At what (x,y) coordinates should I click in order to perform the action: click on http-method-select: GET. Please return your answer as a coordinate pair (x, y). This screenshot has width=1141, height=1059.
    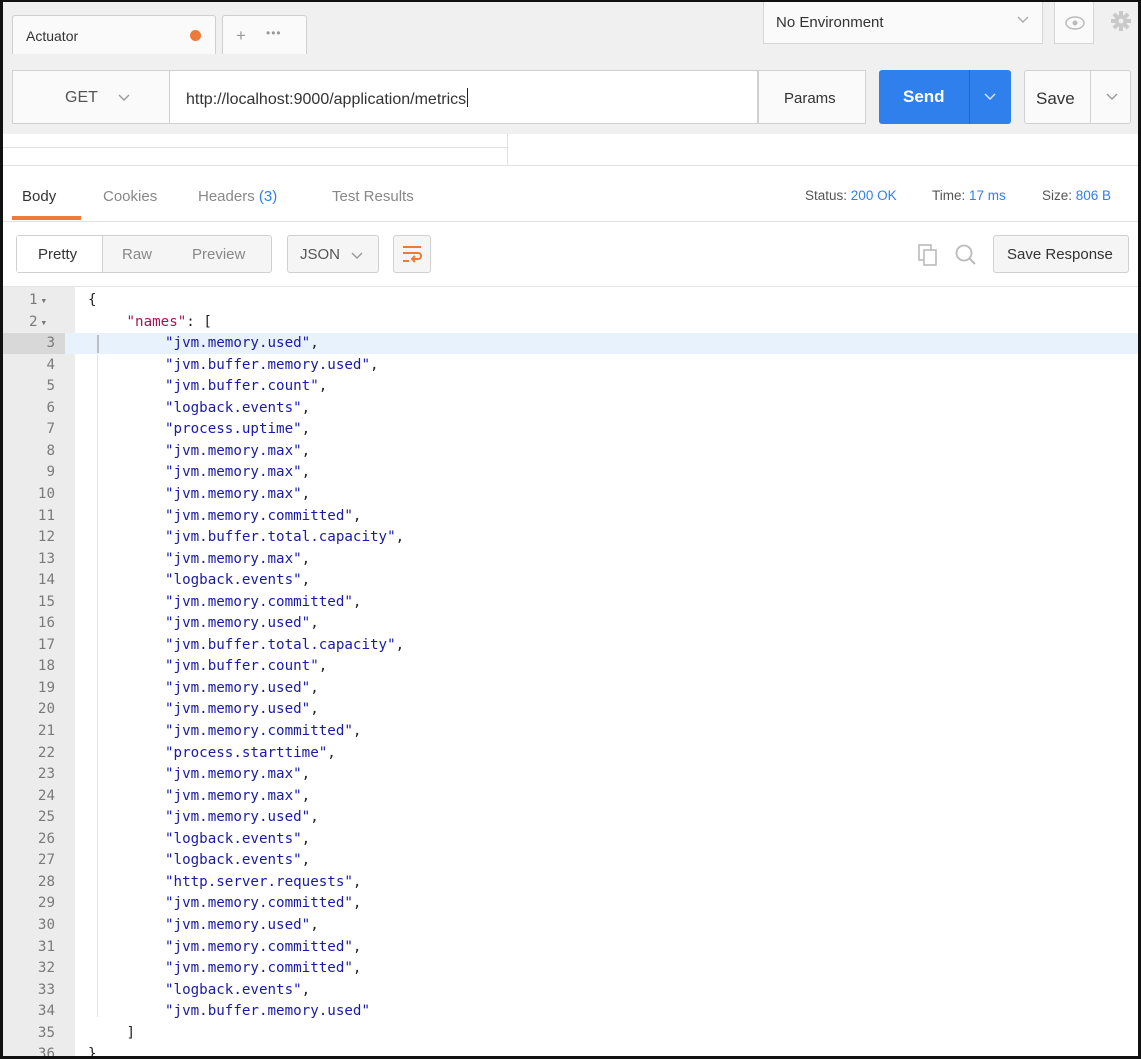
    Looking at the image, I should click on (90, 97).